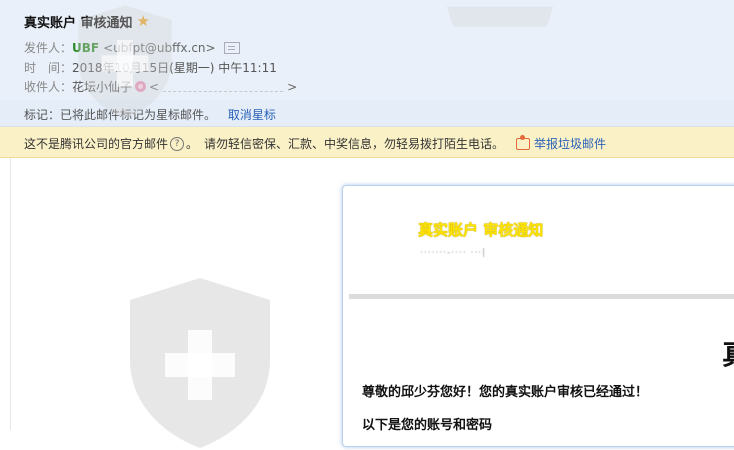  Describe the element at coordinates (223, 86) in the screenshot. I see `recipient-address-redacted` at that location.